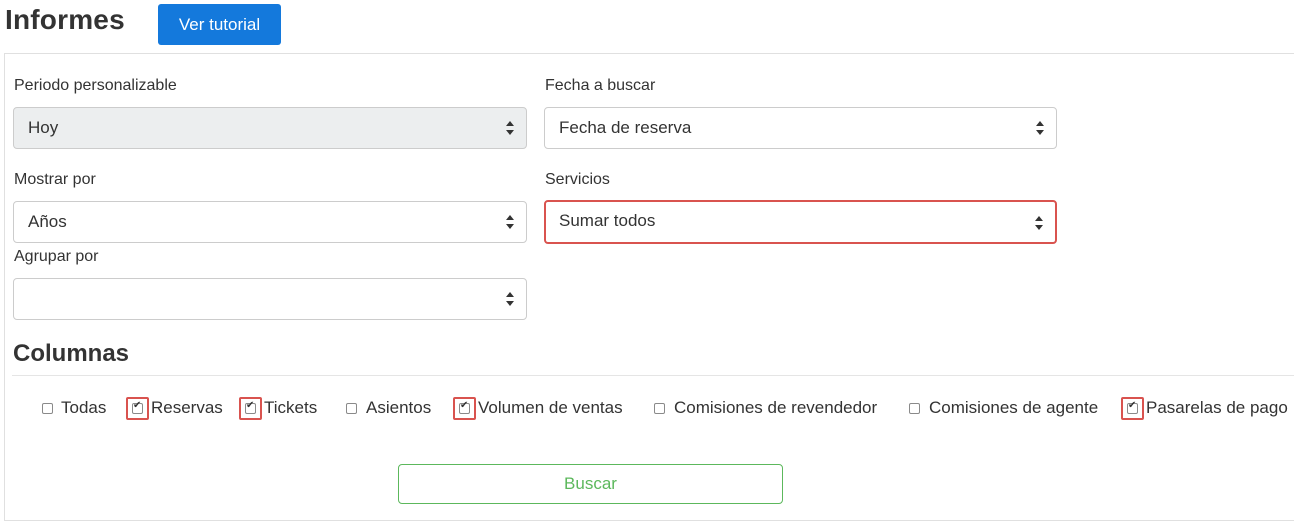 Image resolution: width=1294 pixels, height=529 pixels. What do you see at coordinates (351, 408) in the screenshot?
I see `checkbox-asientos` at bounding box center [351, 408].